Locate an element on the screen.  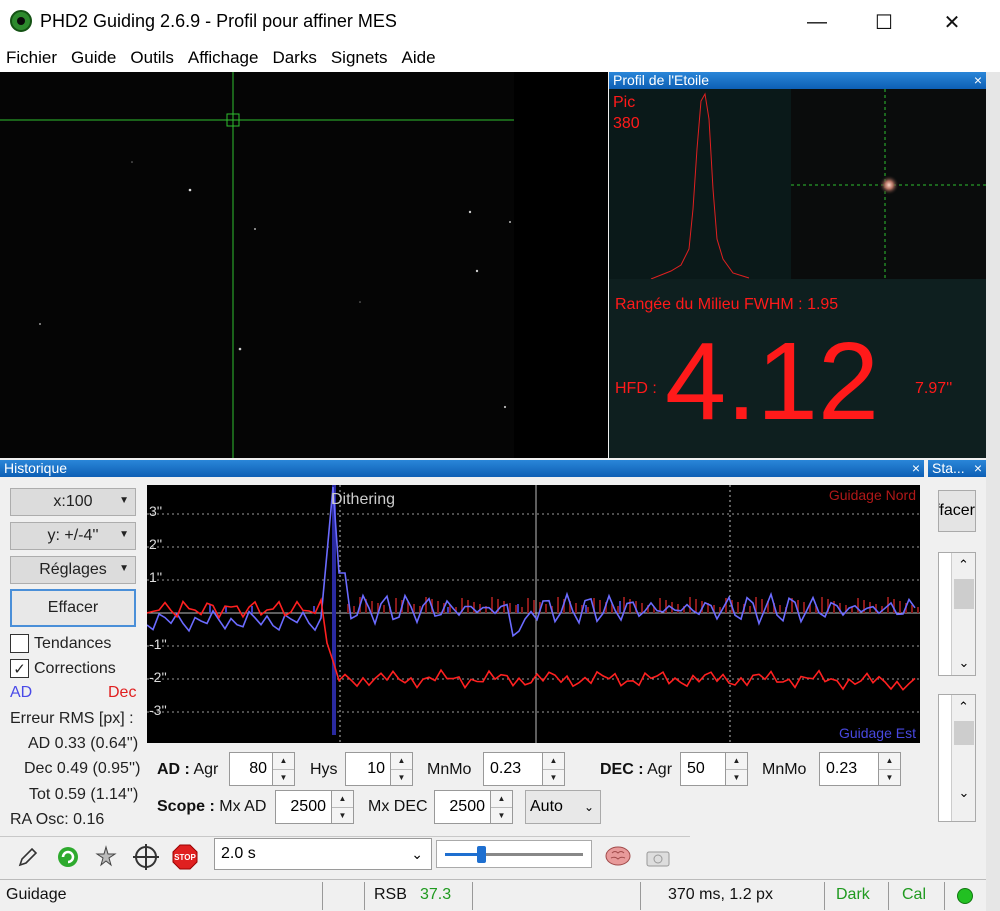
menu-signets: Signets is located at coordinates (359, 58).